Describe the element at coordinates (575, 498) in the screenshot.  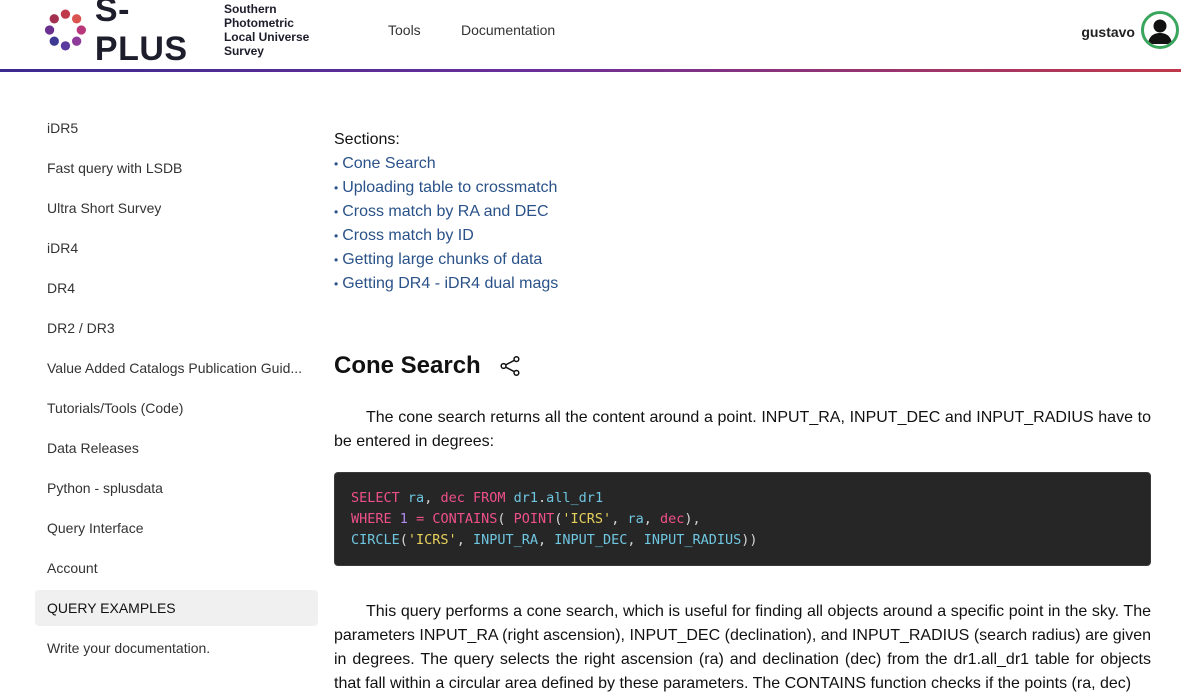
I see `code-token: all_dr1` at that location.